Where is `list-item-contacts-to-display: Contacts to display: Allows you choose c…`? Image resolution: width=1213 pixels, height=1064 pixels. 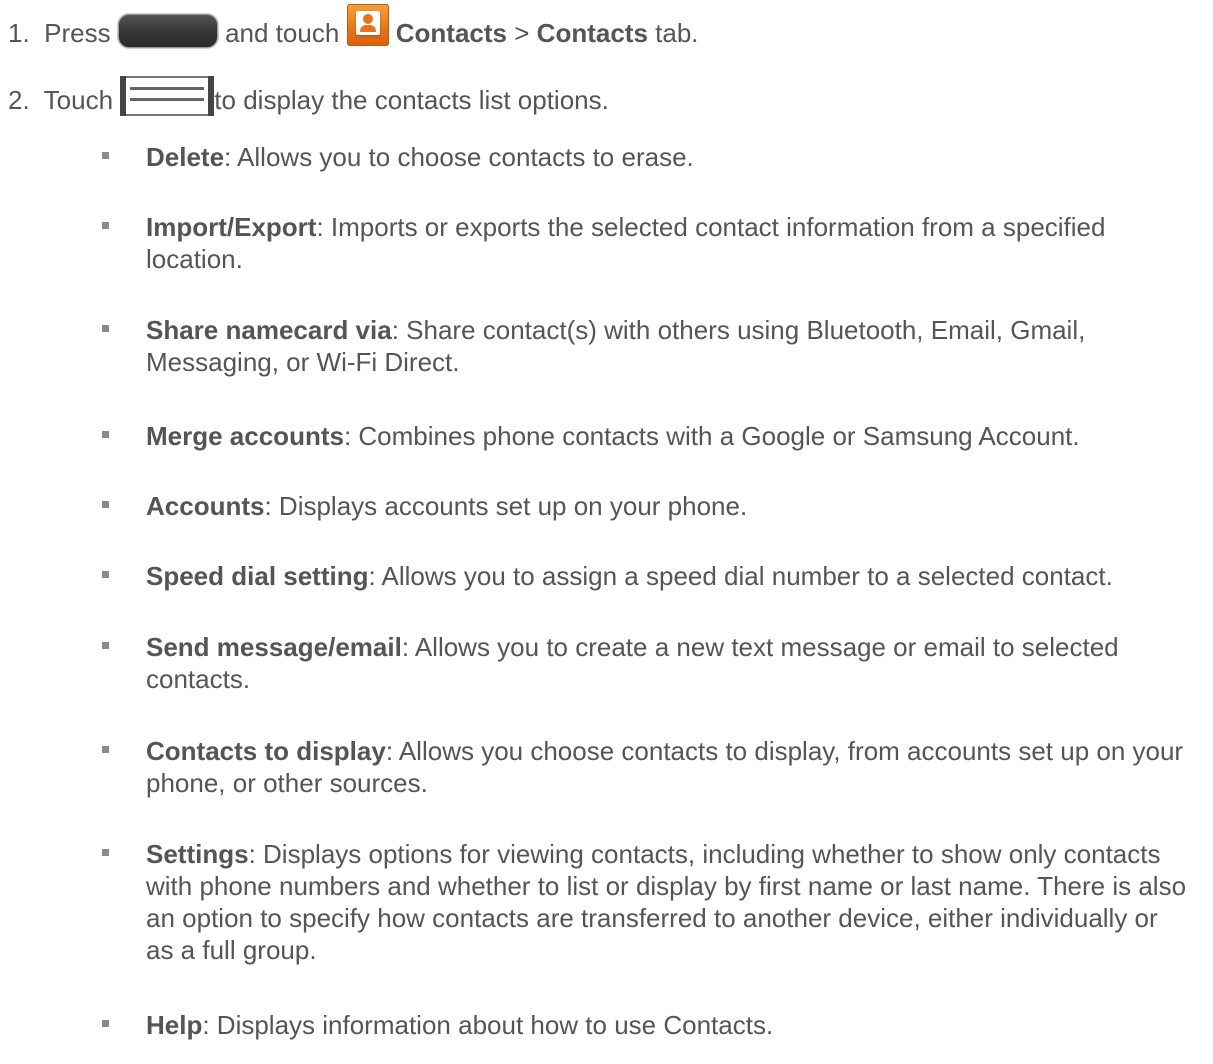 list-item-contacts-to-display: Contacts to display: Allows you choose c… is located at coordinates (647, 767).